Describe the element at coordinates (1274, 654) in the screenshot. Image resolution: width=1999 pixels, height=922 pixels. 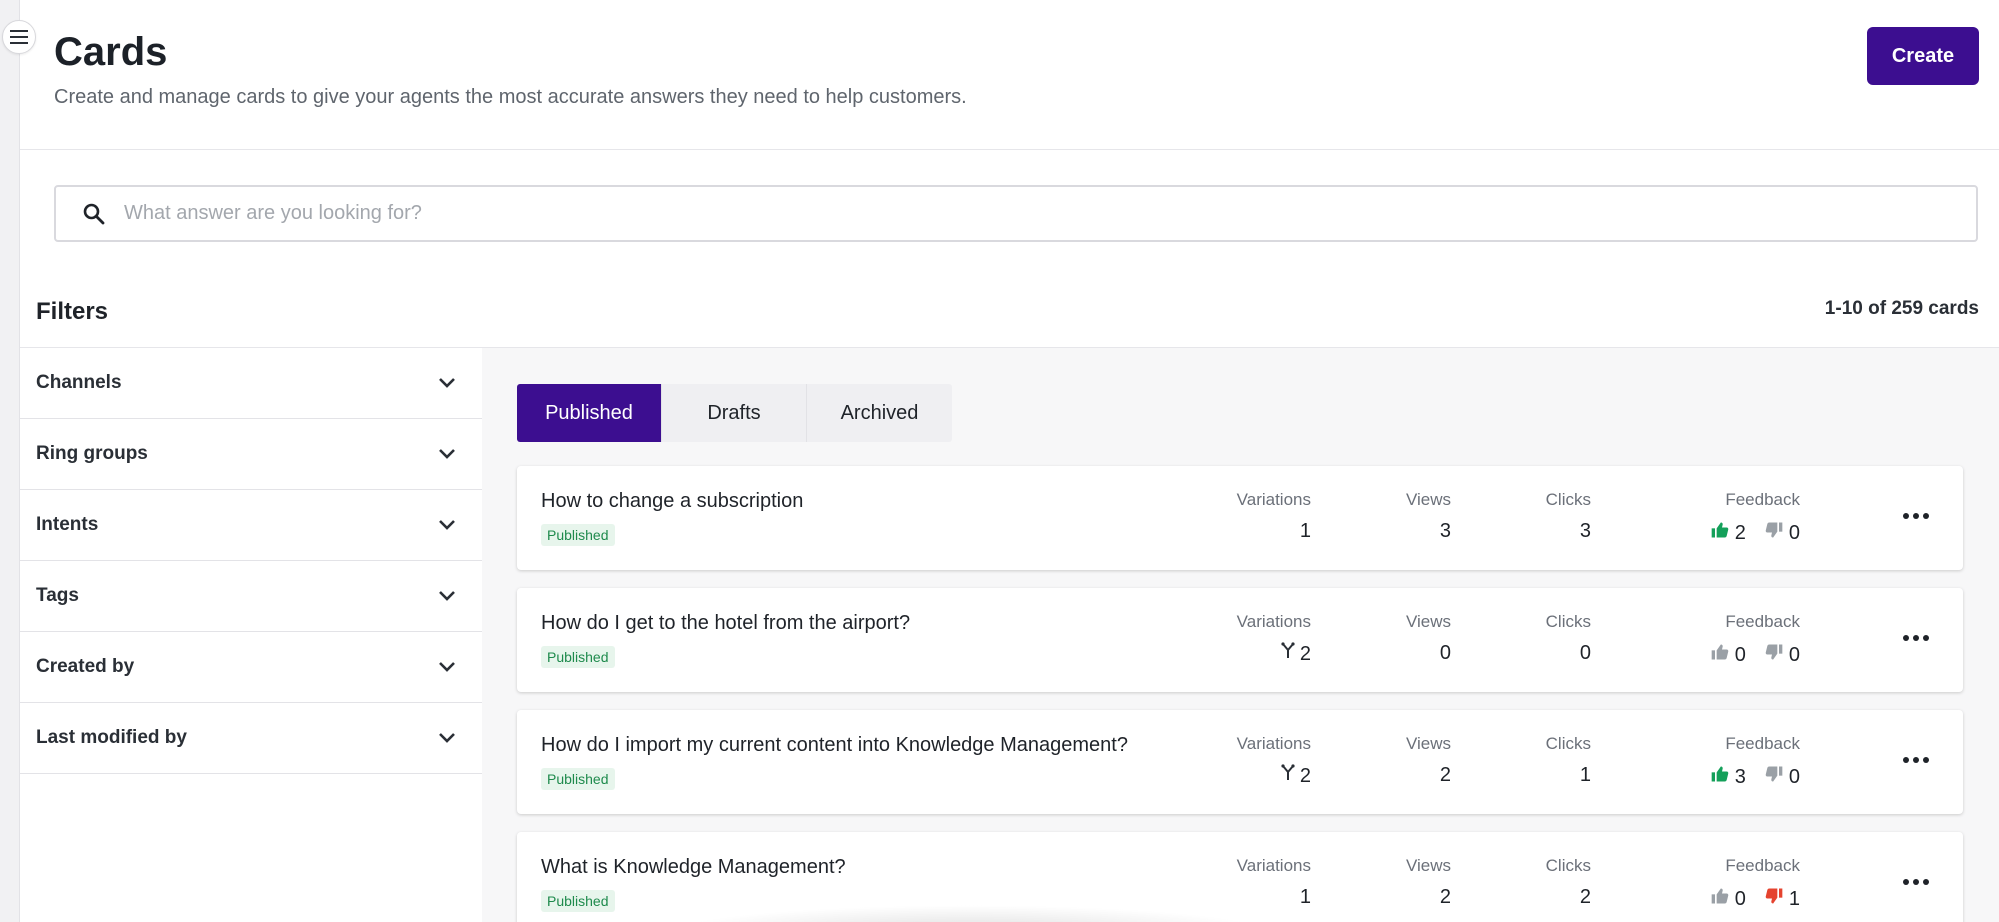
I see `metric-value: 2` at that location.